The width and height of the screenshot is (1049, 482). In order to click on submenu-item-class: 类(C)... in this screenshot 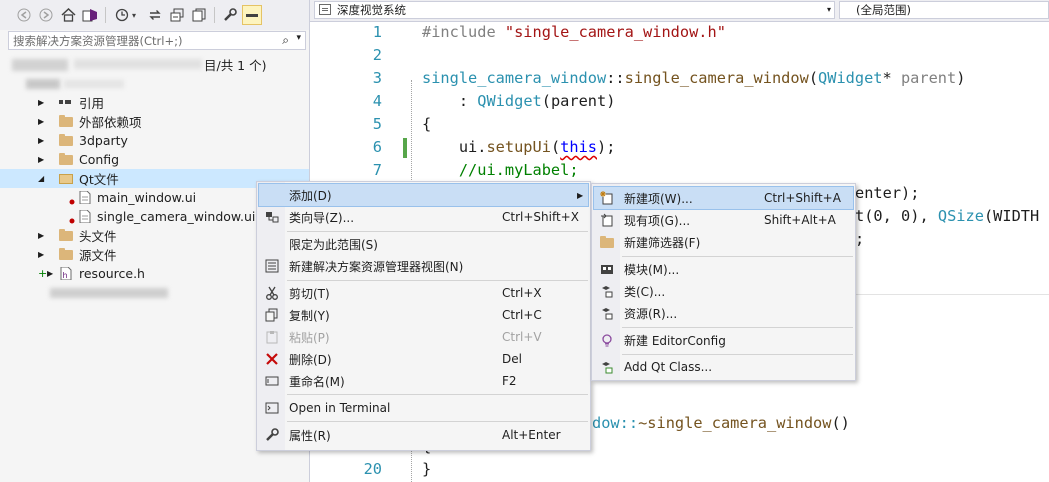, I will do `click(723, 291)`.